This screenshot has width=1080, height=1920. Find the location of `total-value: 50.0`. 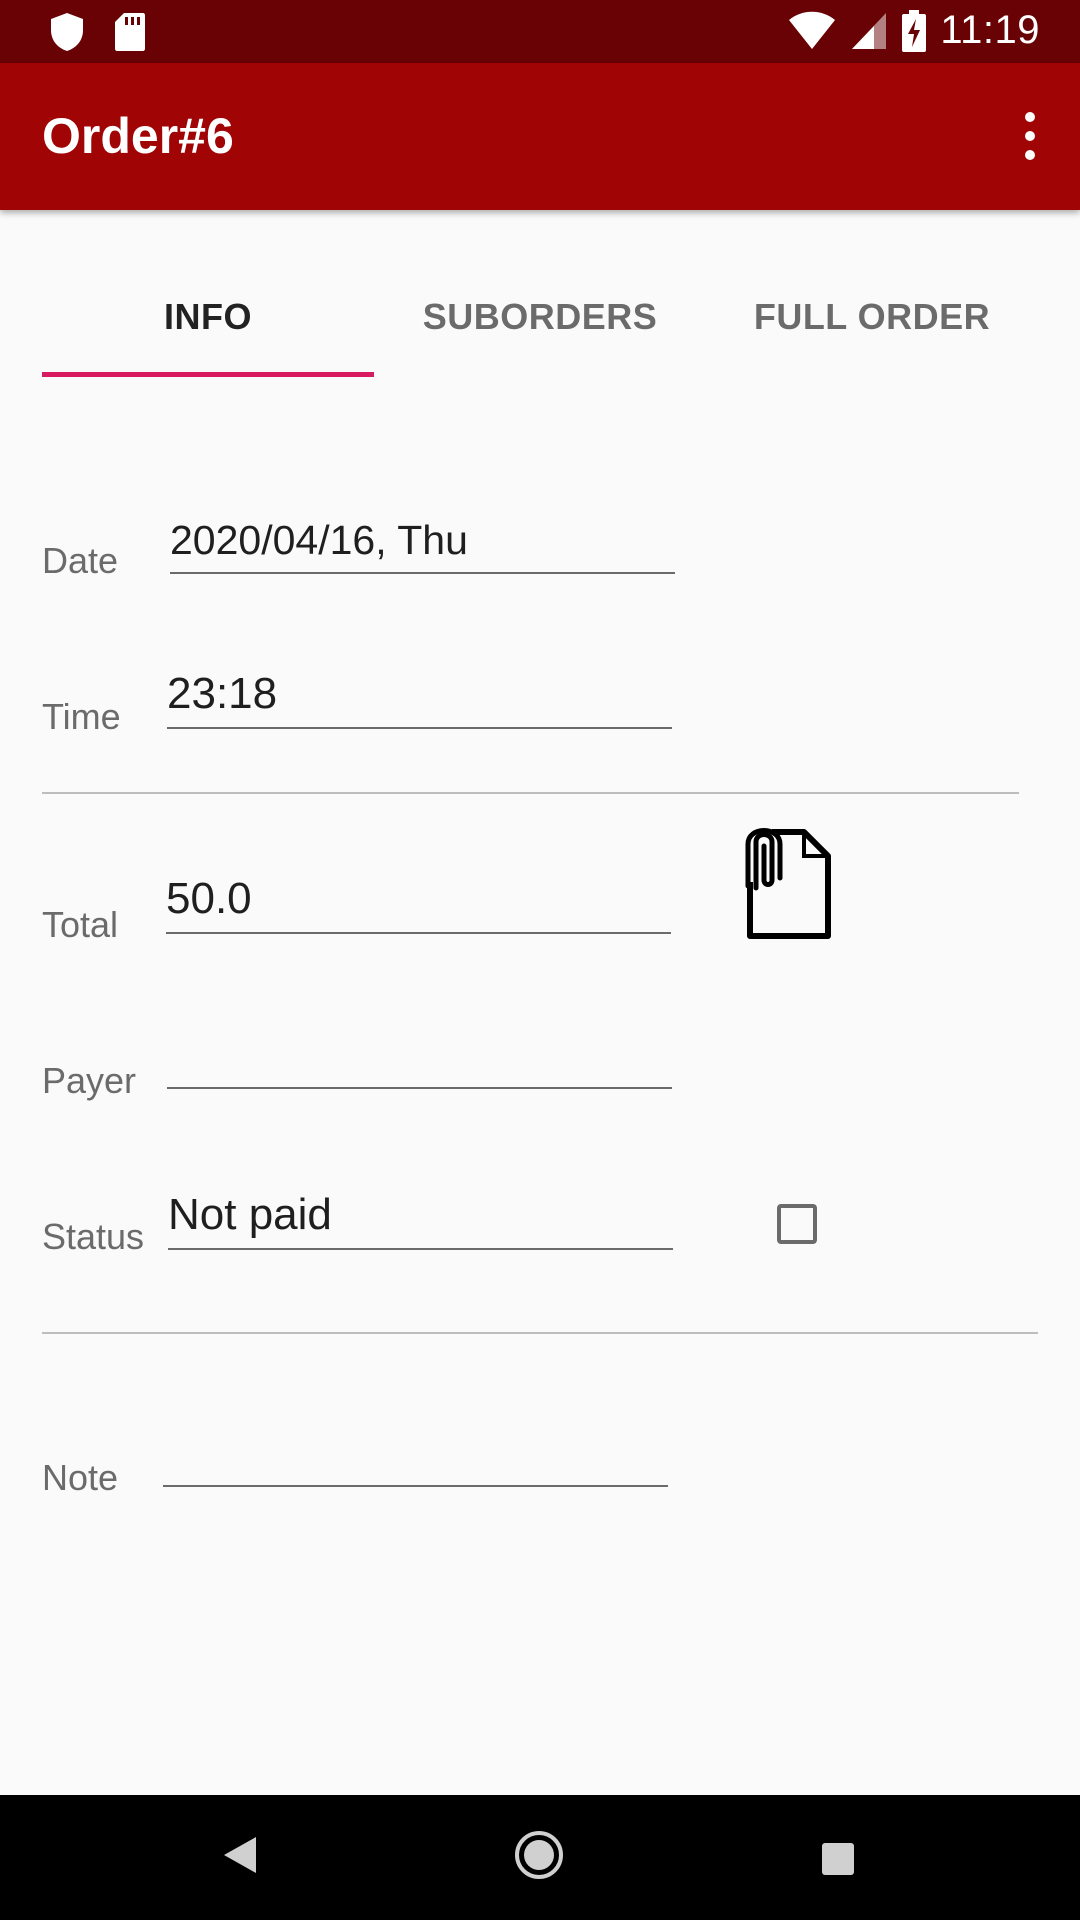

total-value: 50.0 is located at coordinates (209, 898).